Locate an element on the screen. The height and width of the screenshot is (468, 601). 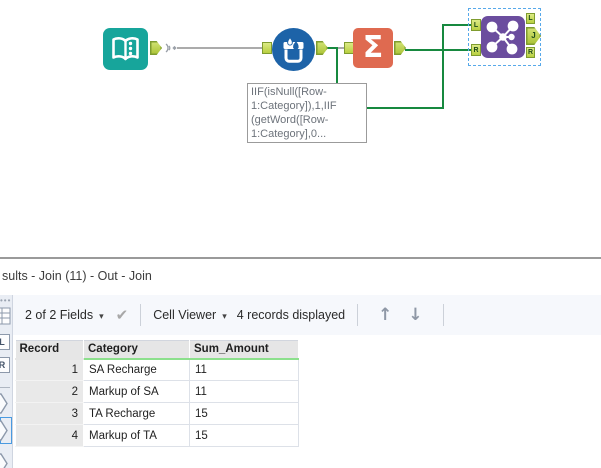
connection-input-to-formula is located at coordinates (220, 48).